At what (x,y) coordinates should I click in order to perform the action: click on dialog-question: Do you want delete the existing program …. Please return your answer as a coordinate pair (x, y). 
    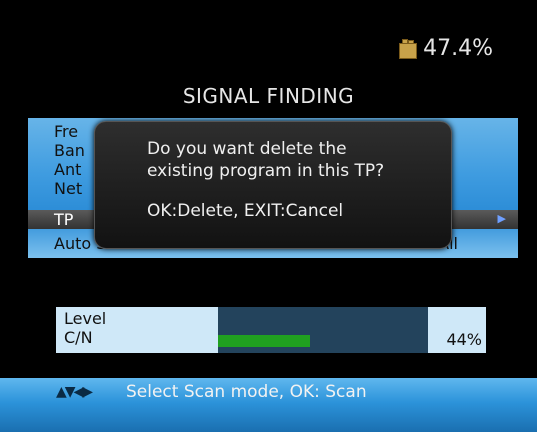
    Looking at the image, I should click on (265, 160).